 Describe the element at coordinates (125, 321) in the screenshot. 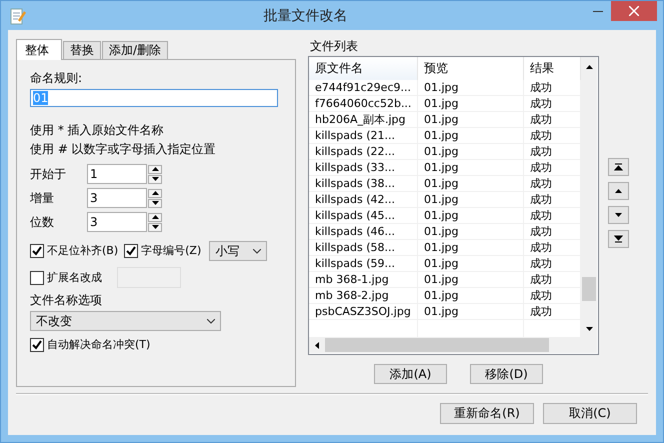

I see `filename-option-dropdown: 不改变` at that location.